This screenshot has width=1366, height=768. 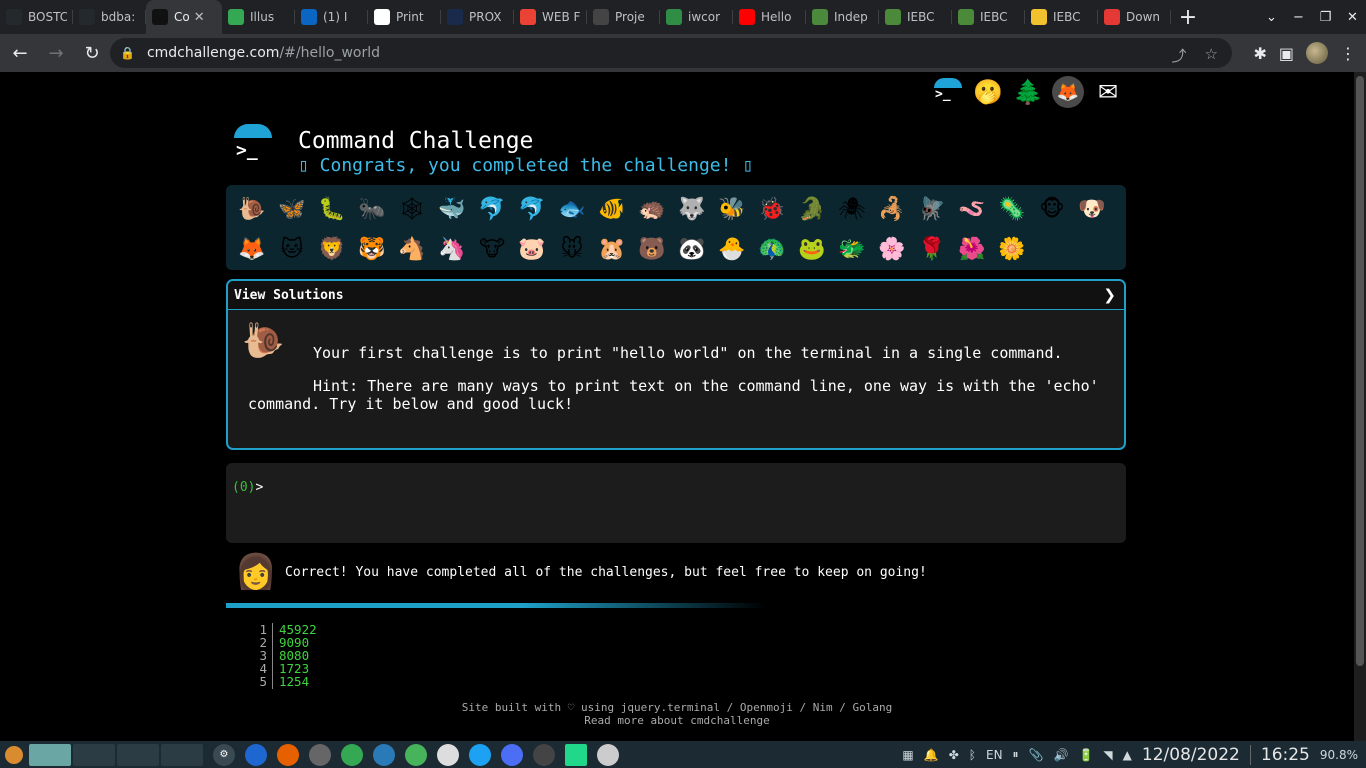 What do you see at coordinates (1259, 53) in the screenshot?
I see `extensions-icon: ✱` at bounding box center [1259, 53].